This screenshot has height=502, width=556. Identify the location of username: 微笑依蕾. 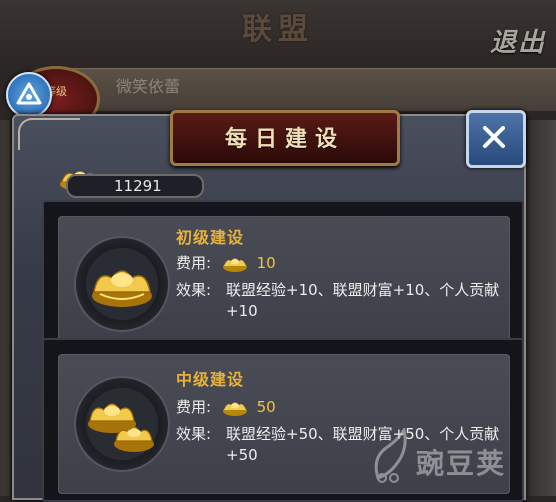
(148, 86).